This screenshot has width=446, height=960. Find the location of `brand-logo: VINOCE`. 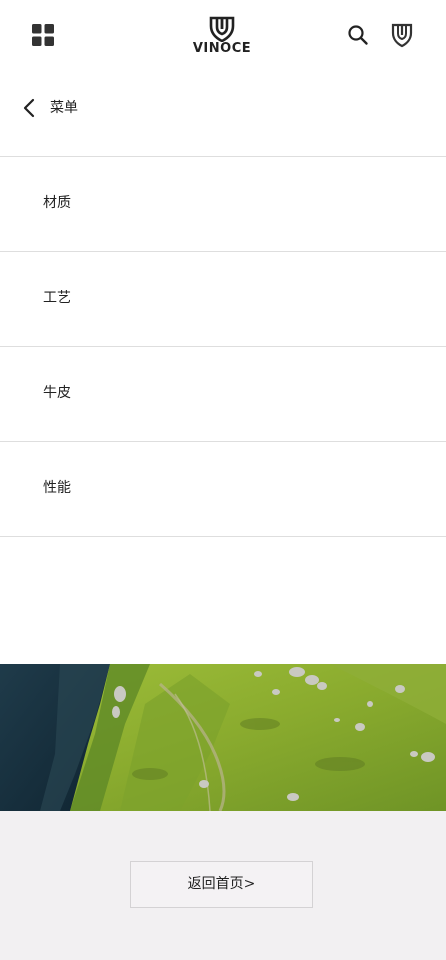

brand-logo: VINOCE is located at coordinates (222, 36).